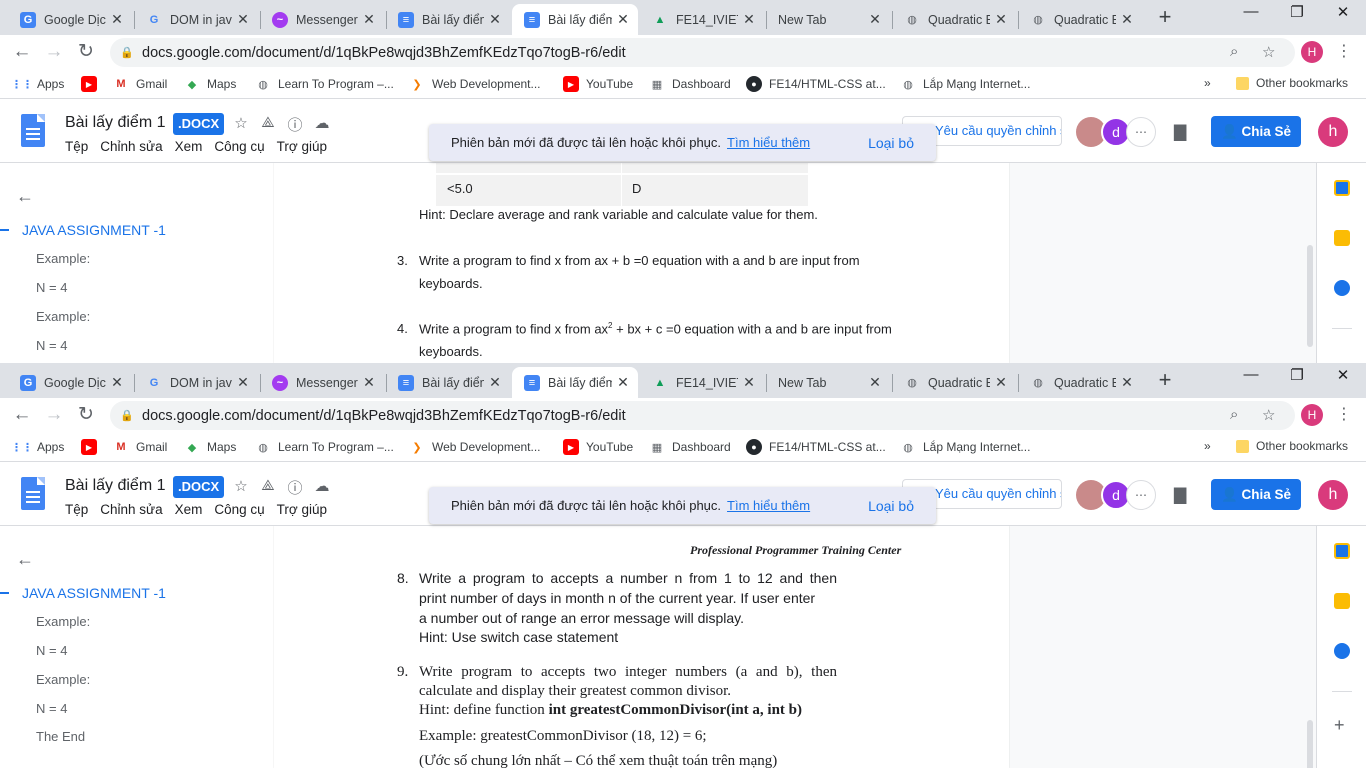 This screenshot has width=1366, height=768. I want to click on bookmark-maps: ◆ Maps, so click(210, 84).